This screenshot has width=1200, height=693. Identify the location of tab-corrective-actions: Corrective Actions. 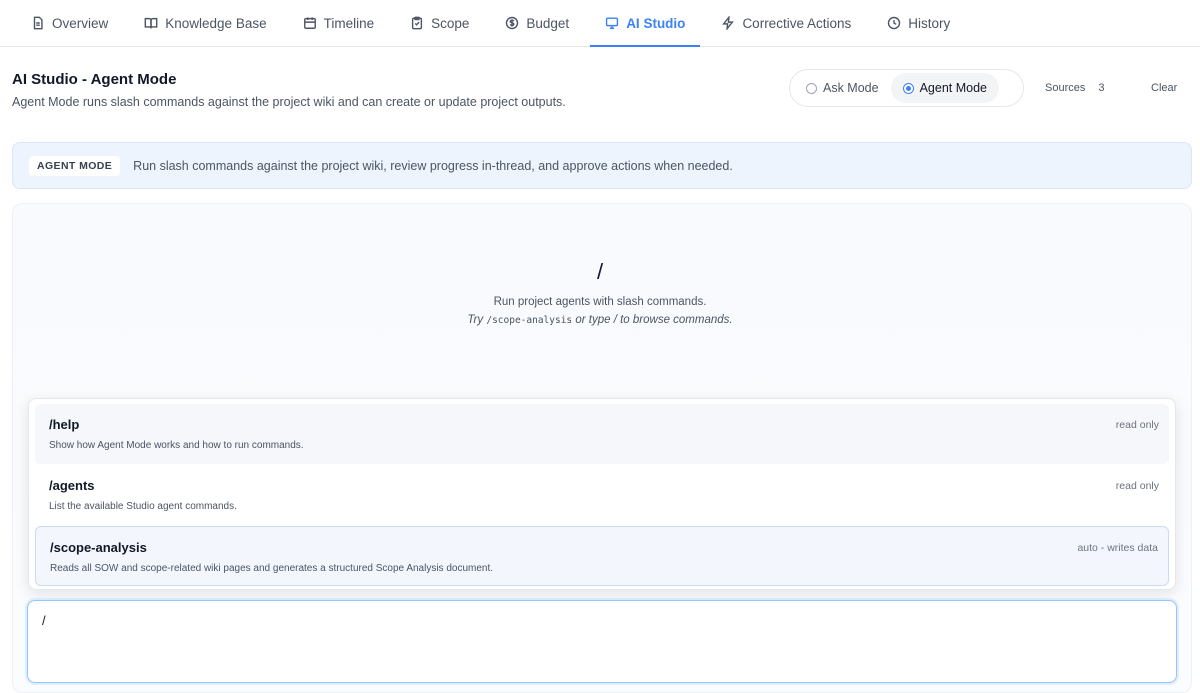
(795, 23).